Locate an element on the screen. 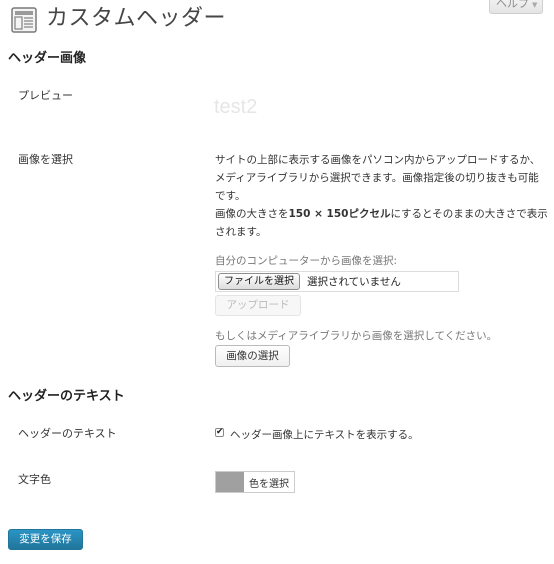 This screenshot has width=554, height=564. header-image-heading: ヘッダー画像 is located at coordinates (47, 58).